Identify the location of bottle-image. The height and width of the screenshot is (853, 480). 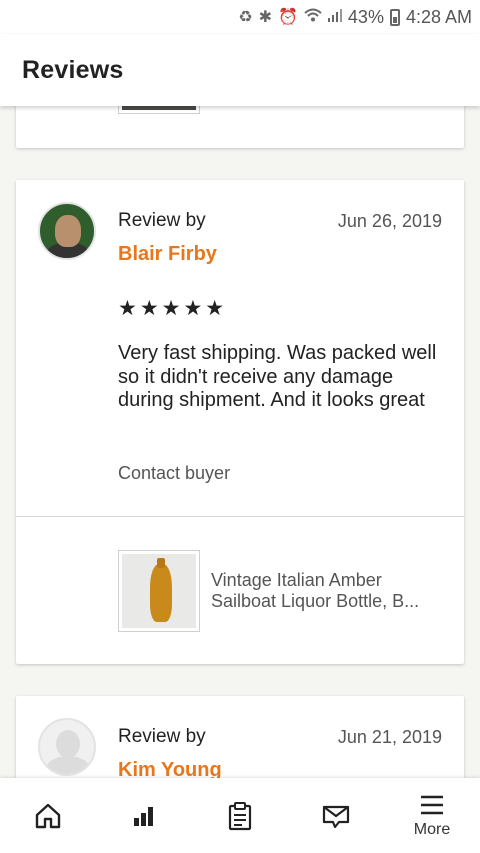
(161, 590).